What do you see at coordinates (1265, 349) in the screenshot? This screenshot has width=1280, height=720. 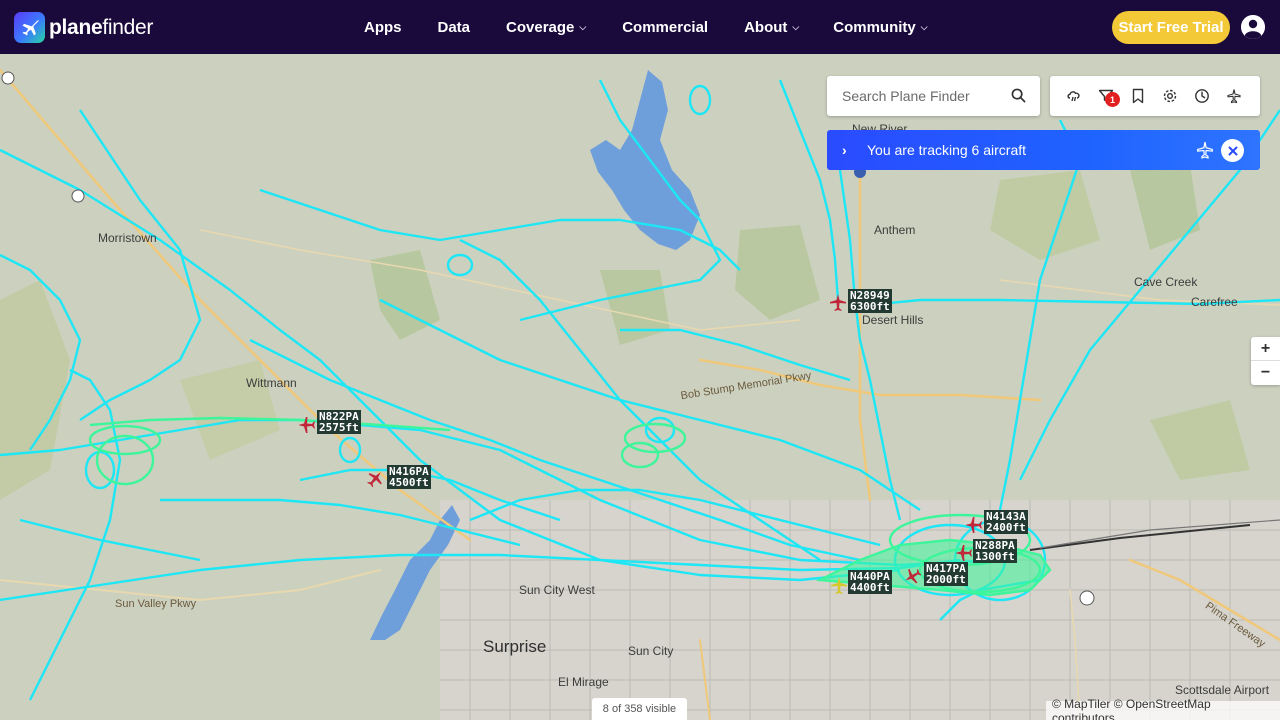 I see `zoom-in-button: +` at bounding box center [1265, 349].